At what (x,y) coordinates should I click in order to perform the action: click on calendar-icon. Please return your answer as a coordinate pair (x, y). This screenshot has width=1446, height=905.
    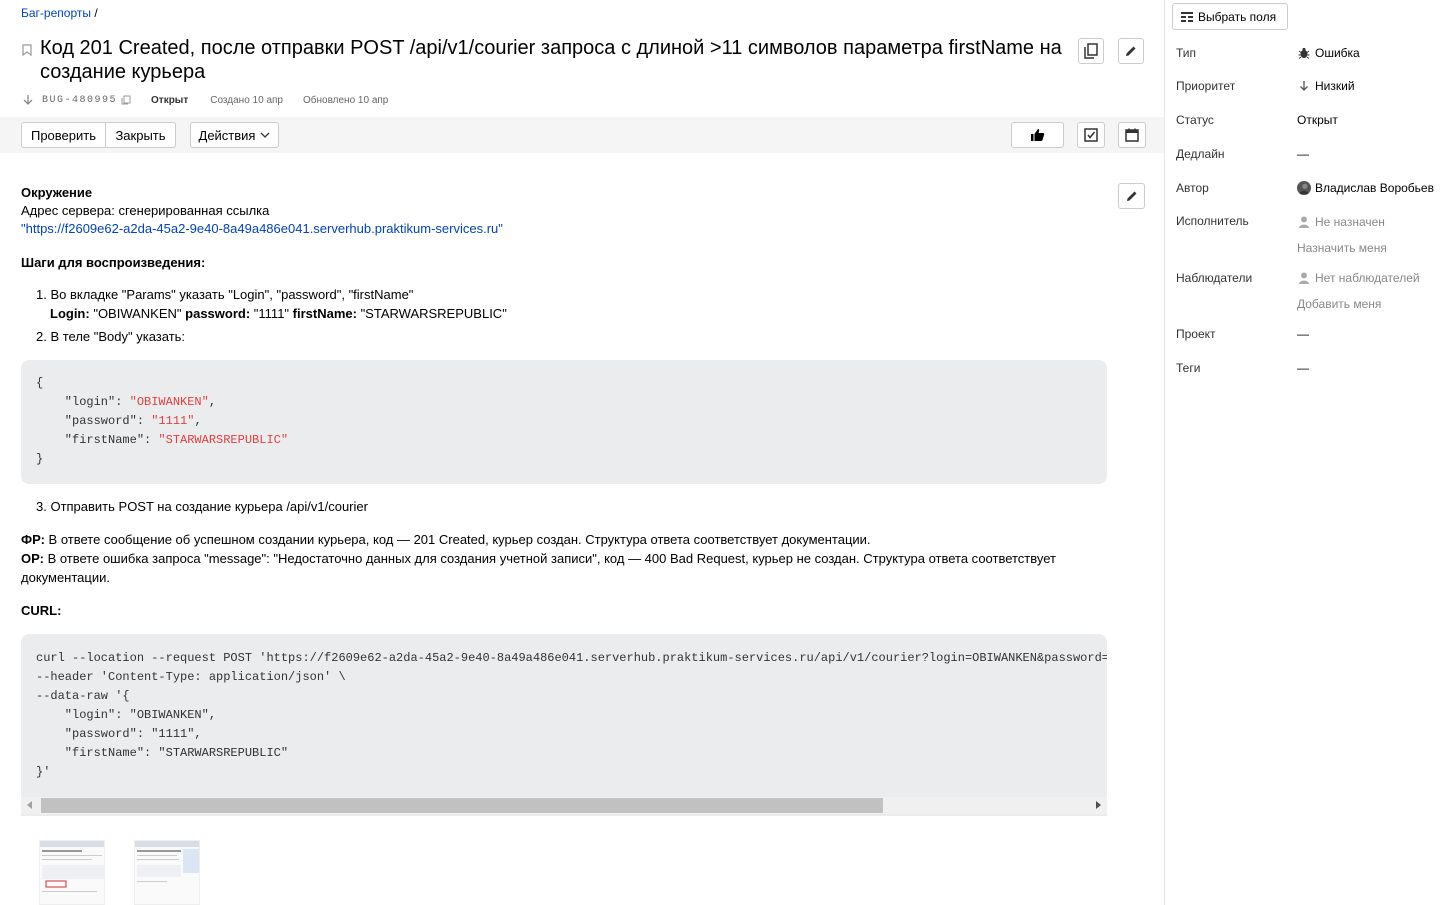
    Looking at the image, I should click on (1132, 135).